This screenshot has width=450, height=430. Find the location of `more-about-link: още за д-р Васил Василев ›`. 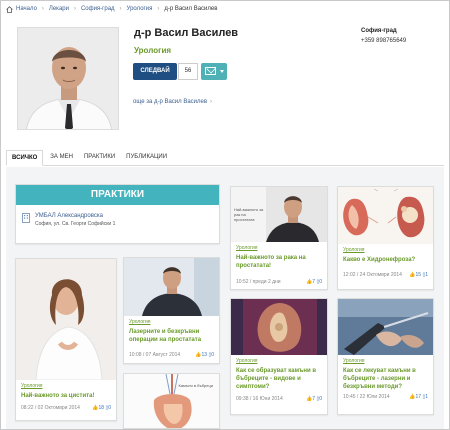

more-about-link: още за д-р Васил Василев › is located at coordinates (172, 102).